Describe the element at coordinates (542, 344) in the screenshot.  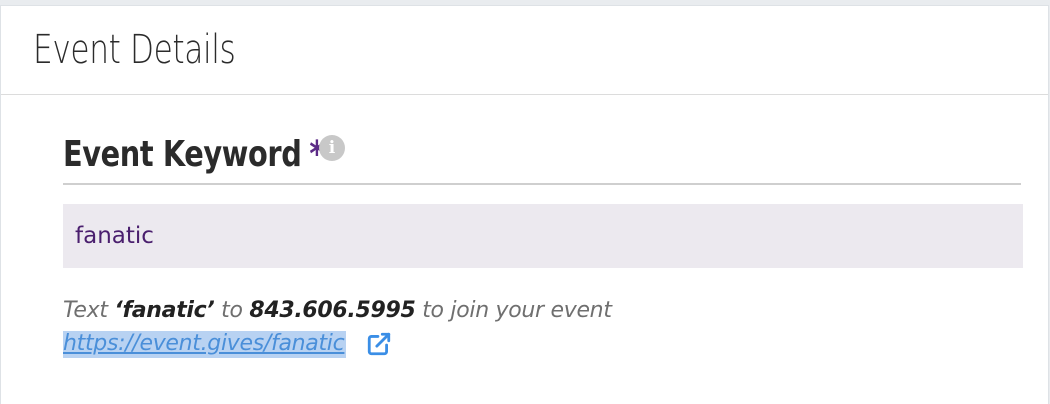
I see `event-link-row: https://event.gives/fanatic` at that location.